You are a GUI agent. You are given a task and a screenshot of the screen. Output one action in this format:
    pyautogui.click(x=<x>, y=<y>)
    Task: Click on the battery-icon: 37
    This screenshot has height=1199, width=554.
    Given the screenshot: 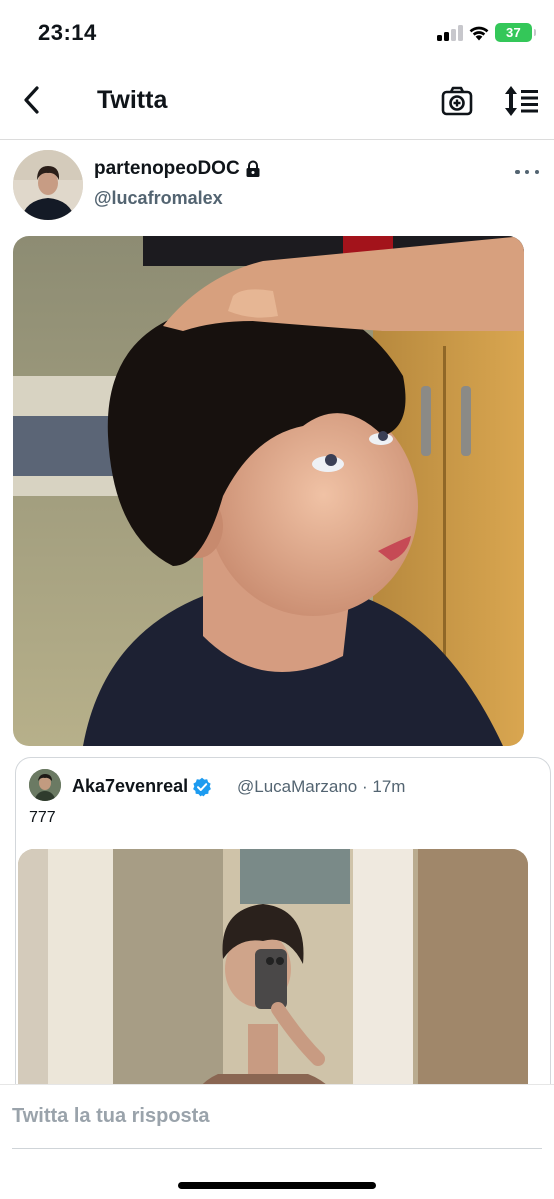 What is the action you would take?
    pyautogui.click(x=515, y=32)
    